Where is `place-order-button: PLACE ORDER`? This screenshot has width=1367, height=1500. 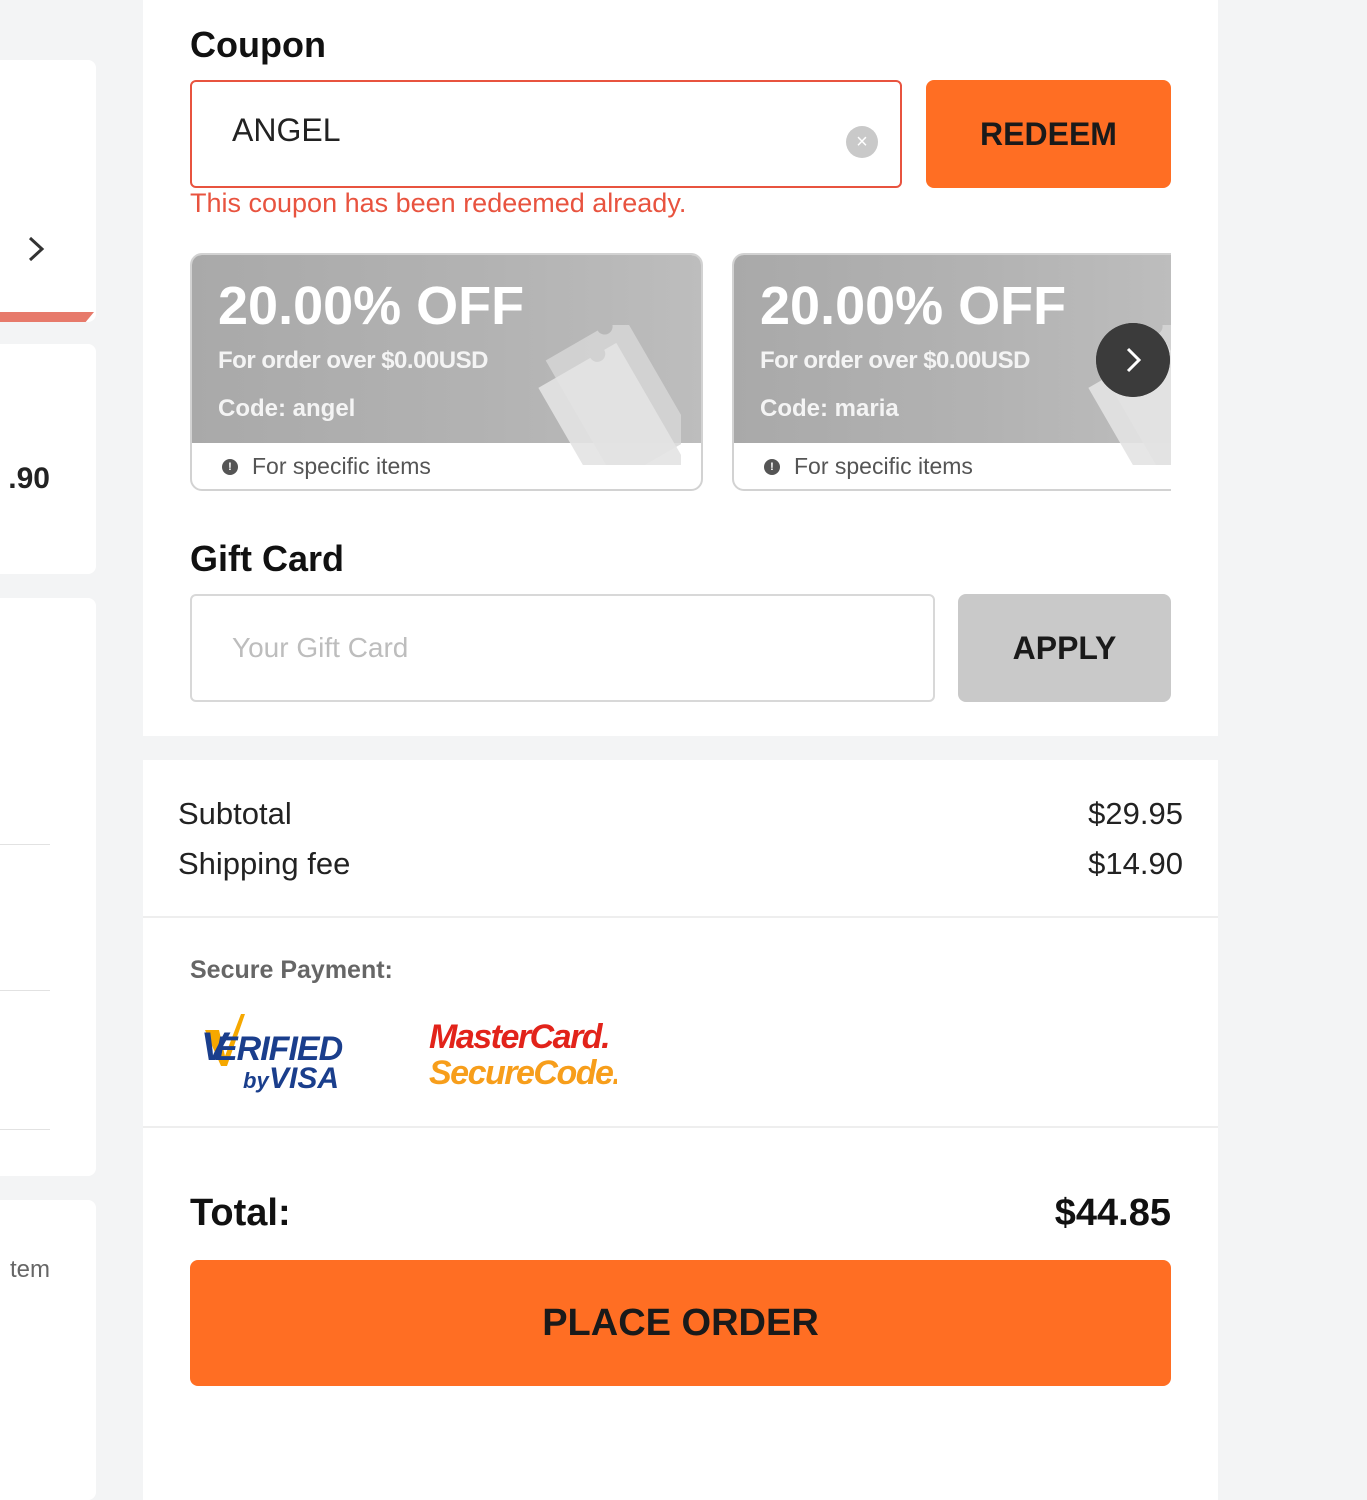 place-order-button: PLACE ORDER is located at coordinates (680, 1323).